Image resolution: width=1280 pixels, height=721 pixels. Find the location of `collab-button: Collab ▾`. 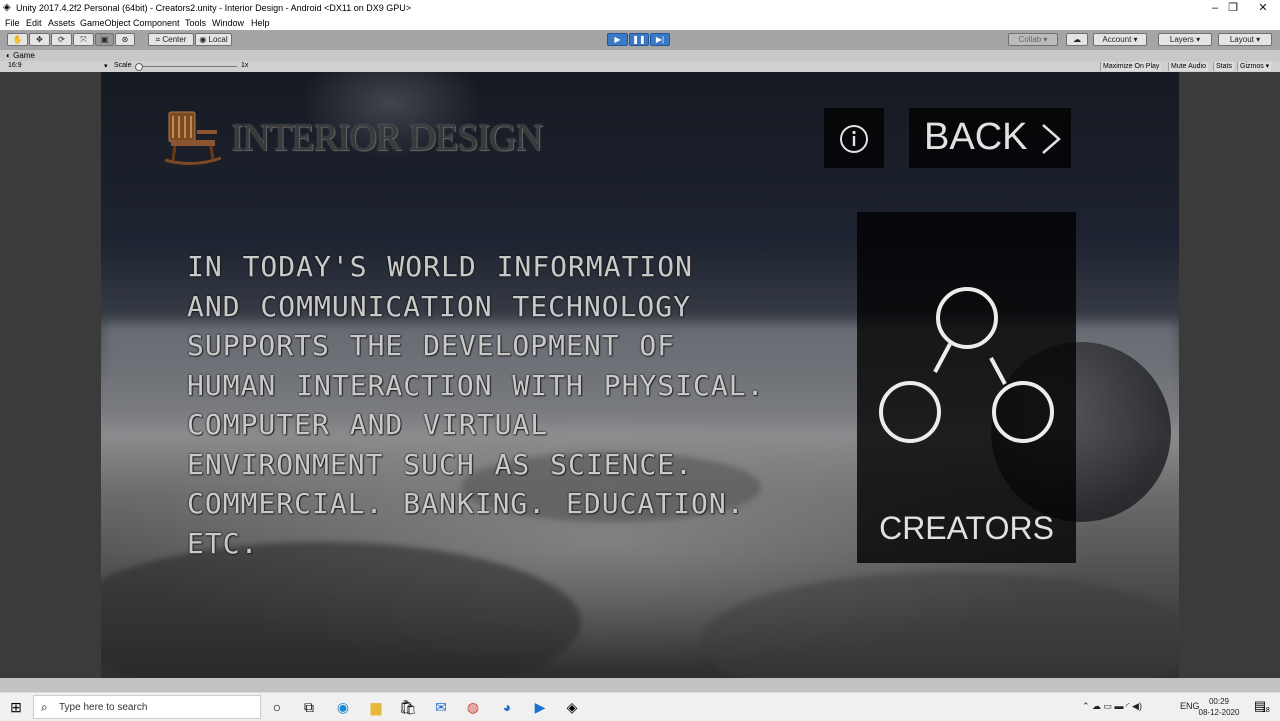

collab-button: Collab ▾ is located at coordinates (1033, 39).